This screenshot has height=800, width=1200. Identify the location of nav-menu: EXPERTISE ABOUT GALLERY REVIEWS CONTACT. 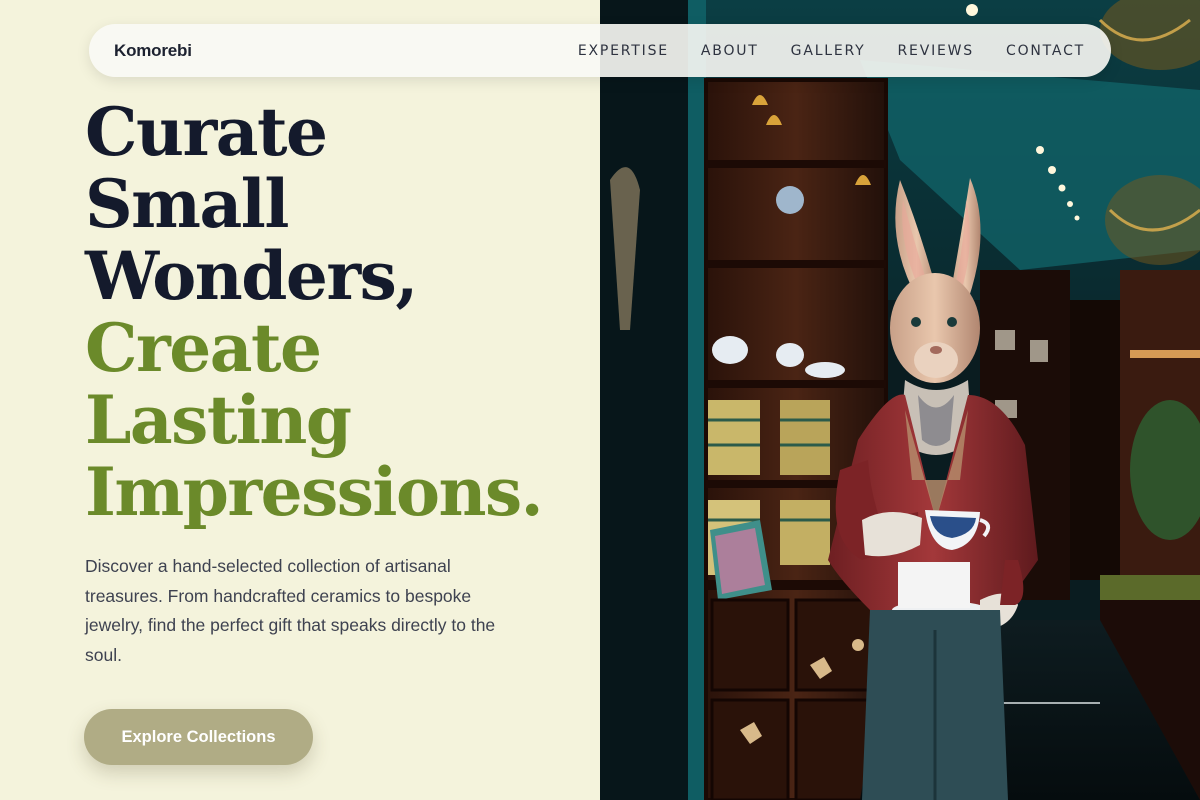
(815, 51).